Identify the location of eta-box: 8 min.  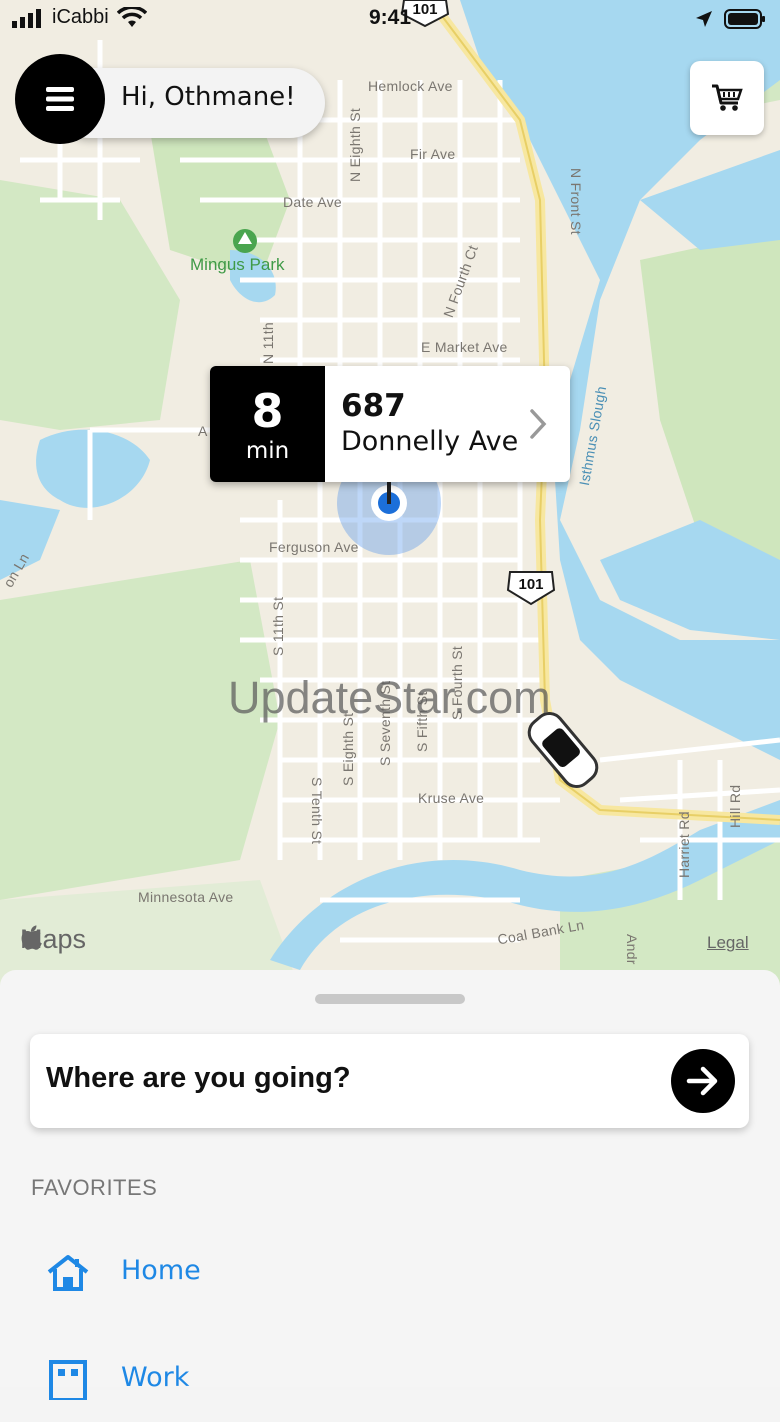
(267, 424).